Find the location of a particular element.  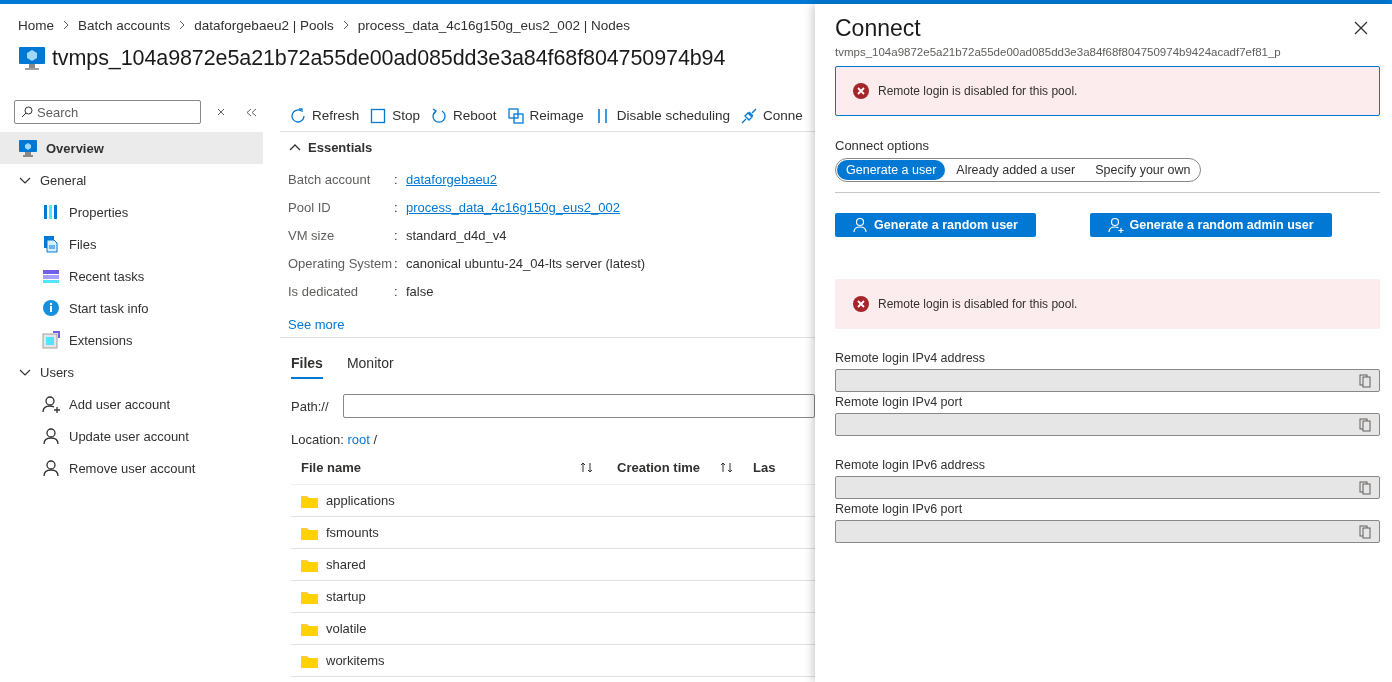

toolbar-button: Stop is located at coordinates (395, 115).